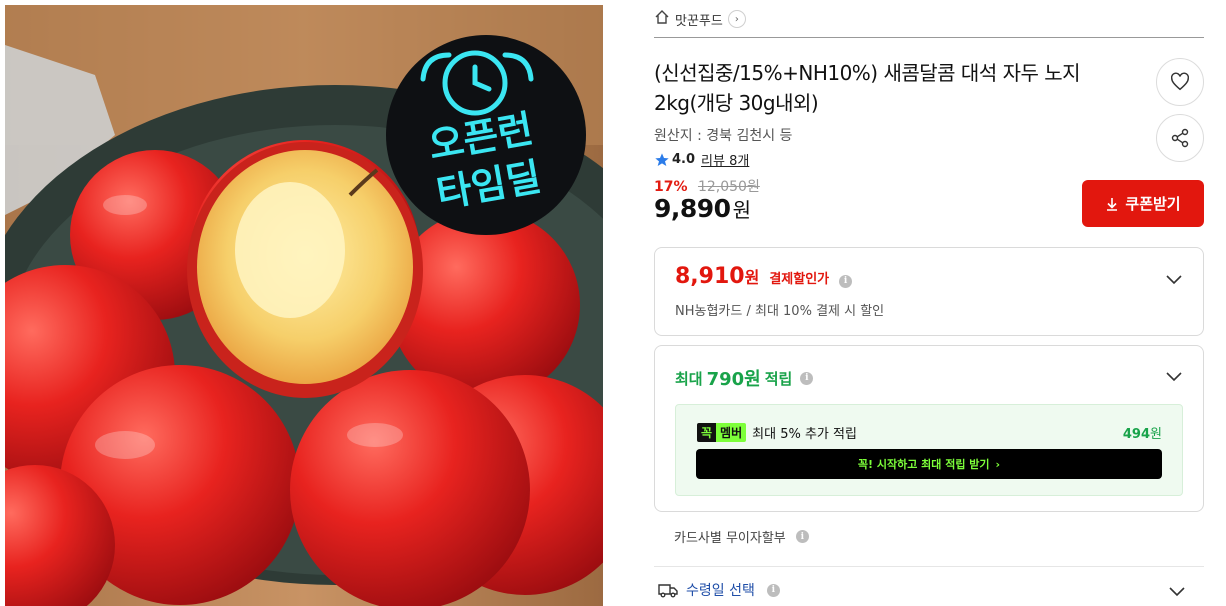 The height and width of the screenshot is (606, 1226). Describe the element at coordinates (710, 276) in the screenshot. I see `card-discount-value: 8,910` at that location.